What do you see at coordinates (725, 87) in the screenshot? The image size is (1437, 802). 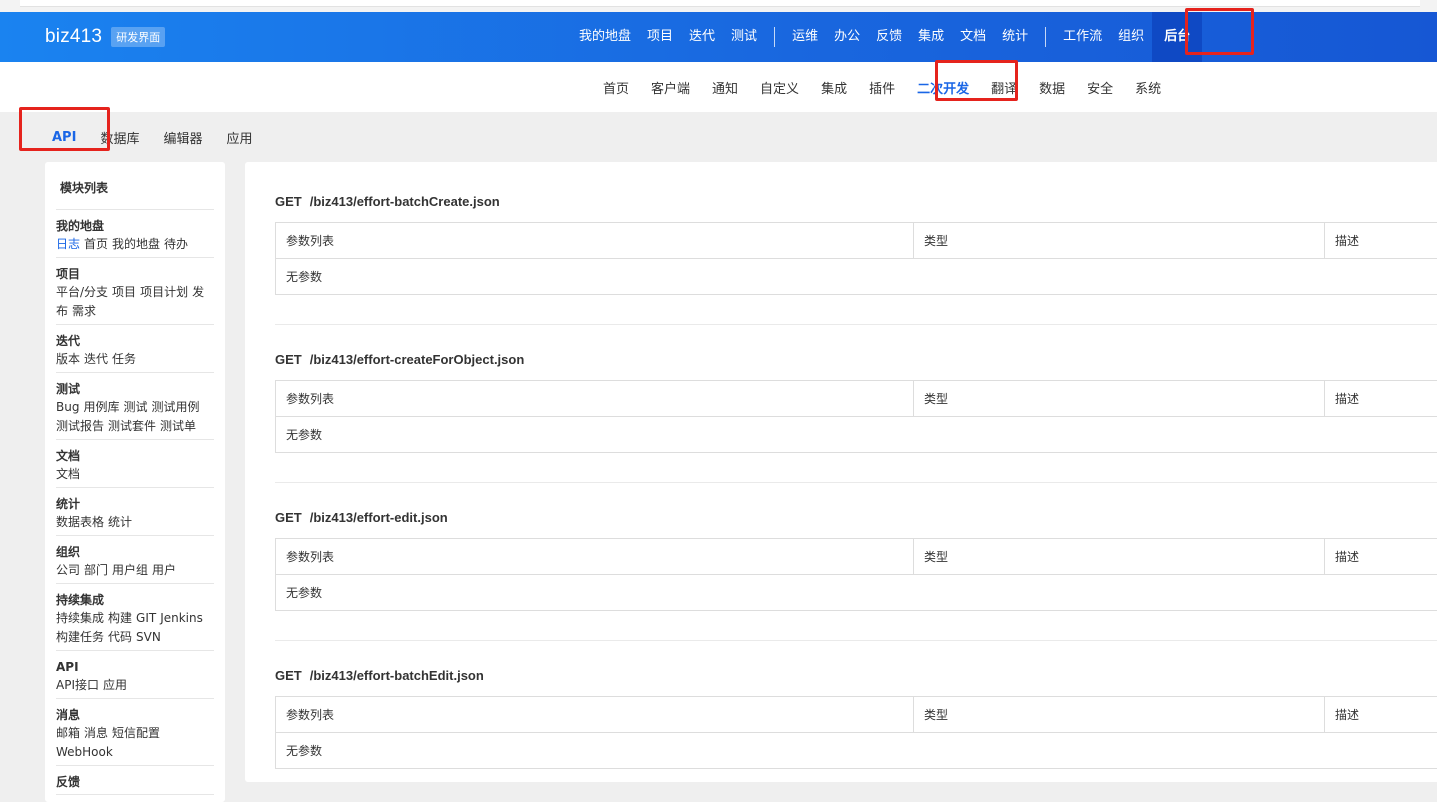 I see `sub-nav-item: 通知` at bounding box center [725, 87].